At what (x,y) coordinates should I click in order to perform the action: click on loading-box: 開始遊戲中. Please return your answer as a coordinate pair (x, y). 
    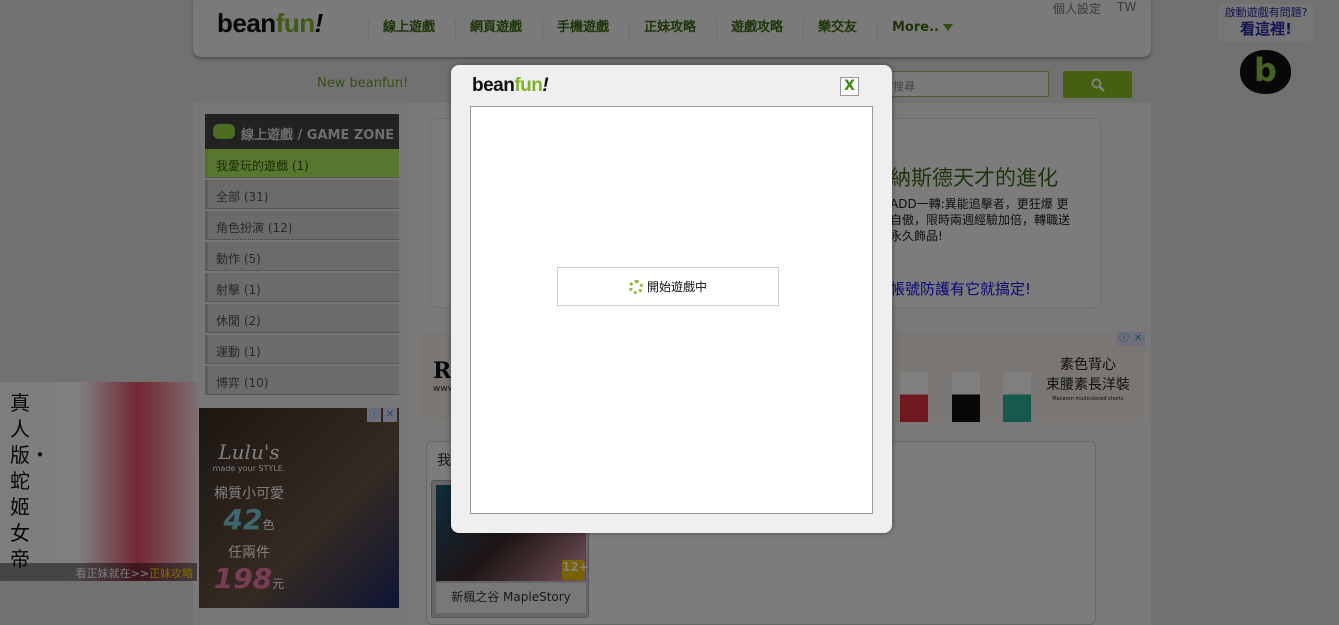
    Looking at the image, I should click on (668, 286).